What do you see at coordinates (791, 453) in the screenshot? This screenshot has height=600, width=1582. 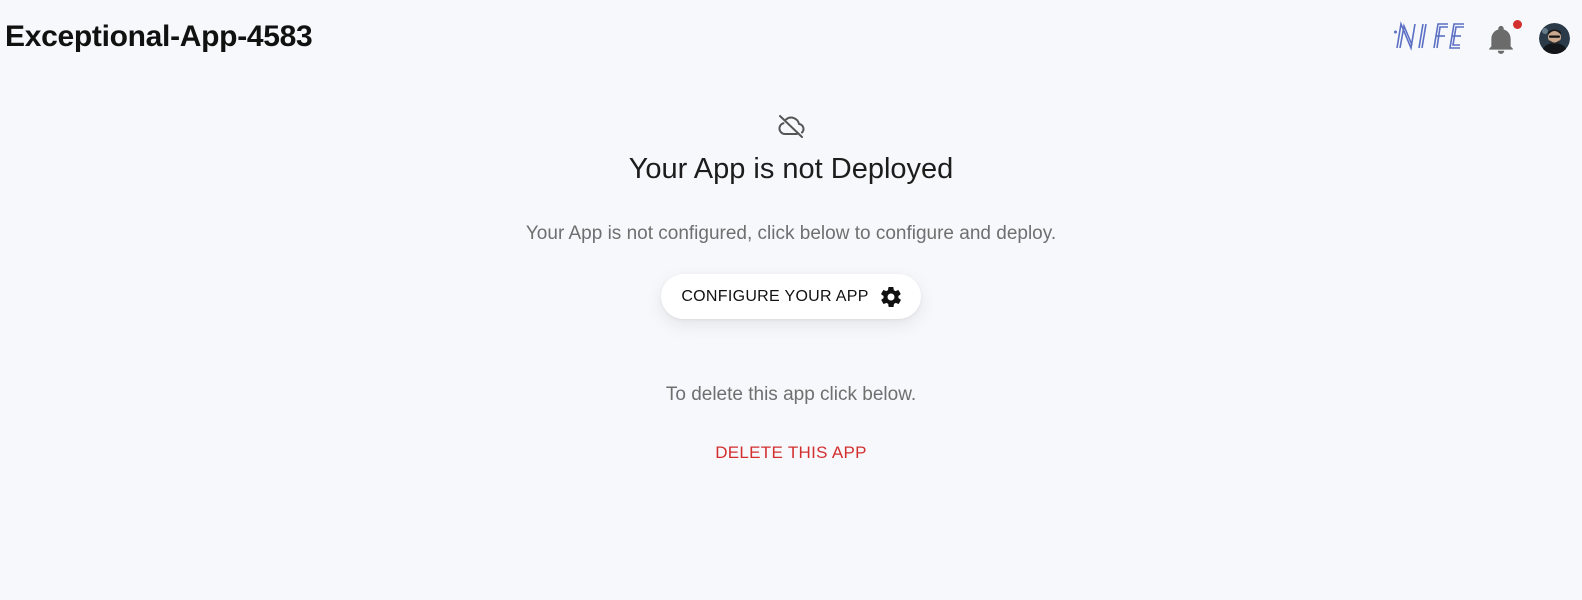 I see `delete-app-button: DELETE THIS APP` at bounding box center [791, 453].